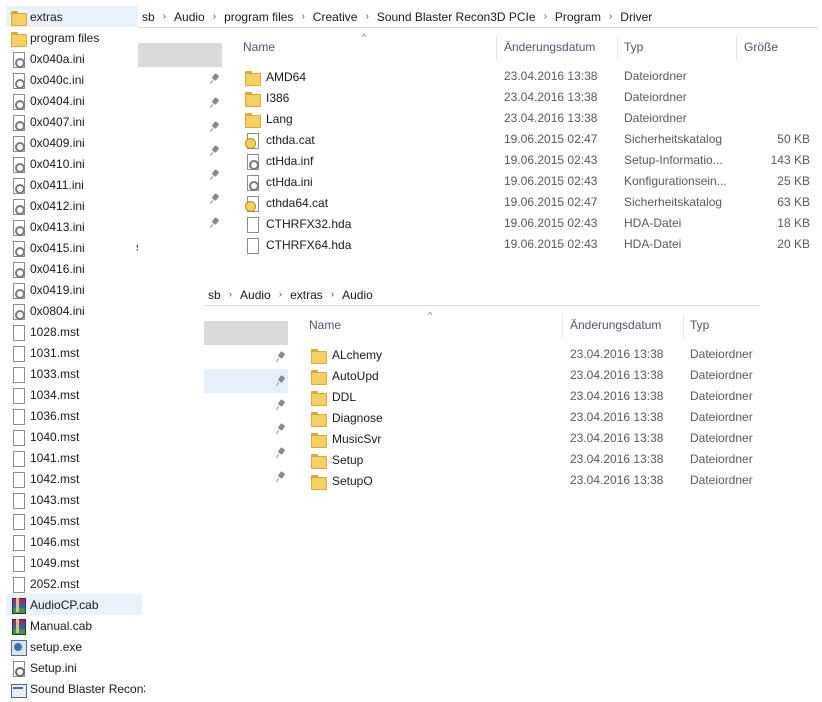 The image size is (822, 702). I want to click on breadcrumb-segment: extras, so click(306, 295).